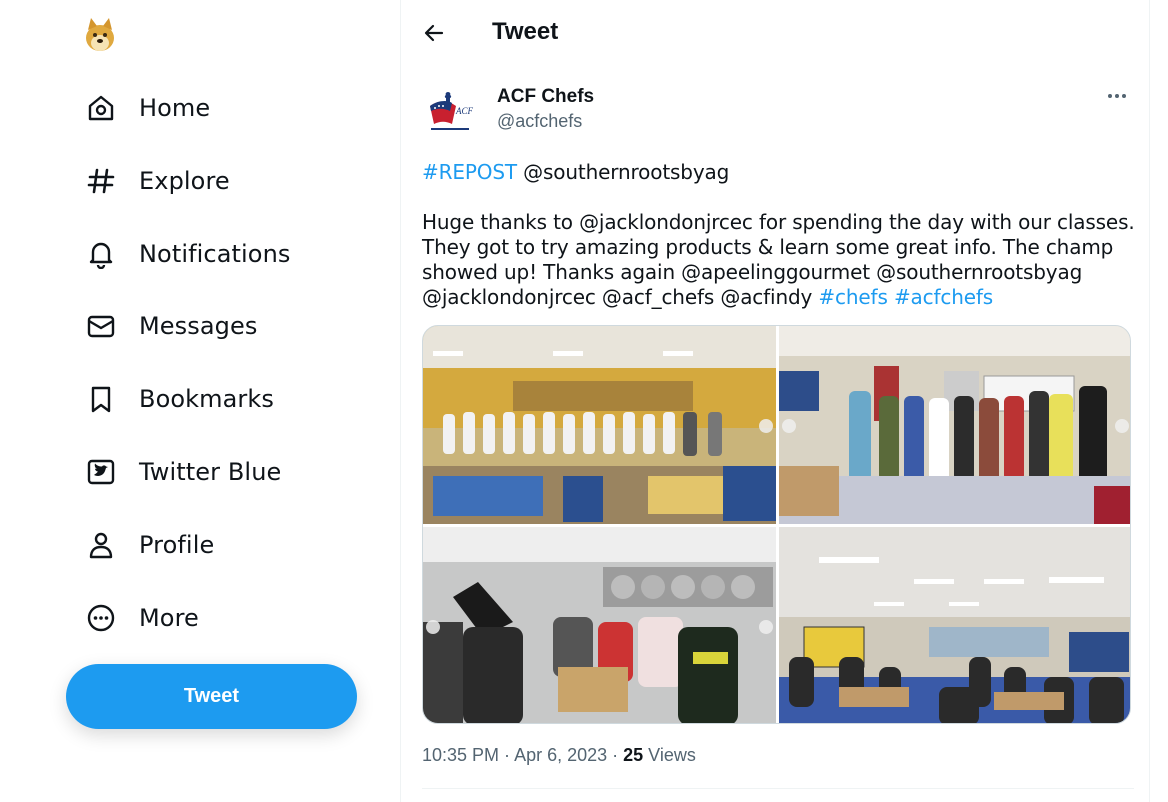 This screenshot has width=1168, height=802. What do you see at coordinates (101, 108) in the screenshot?
I see `home-icon` at bounding box center [101, 108].